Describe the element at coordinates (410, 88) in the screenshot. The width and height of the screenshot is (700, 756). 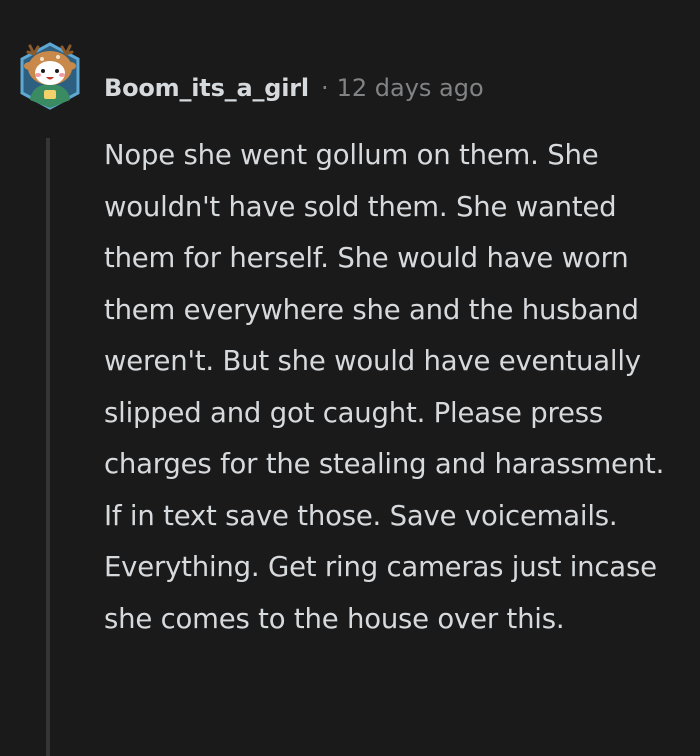
I see `comment-timestamp-link: 12 days ago` at that location.